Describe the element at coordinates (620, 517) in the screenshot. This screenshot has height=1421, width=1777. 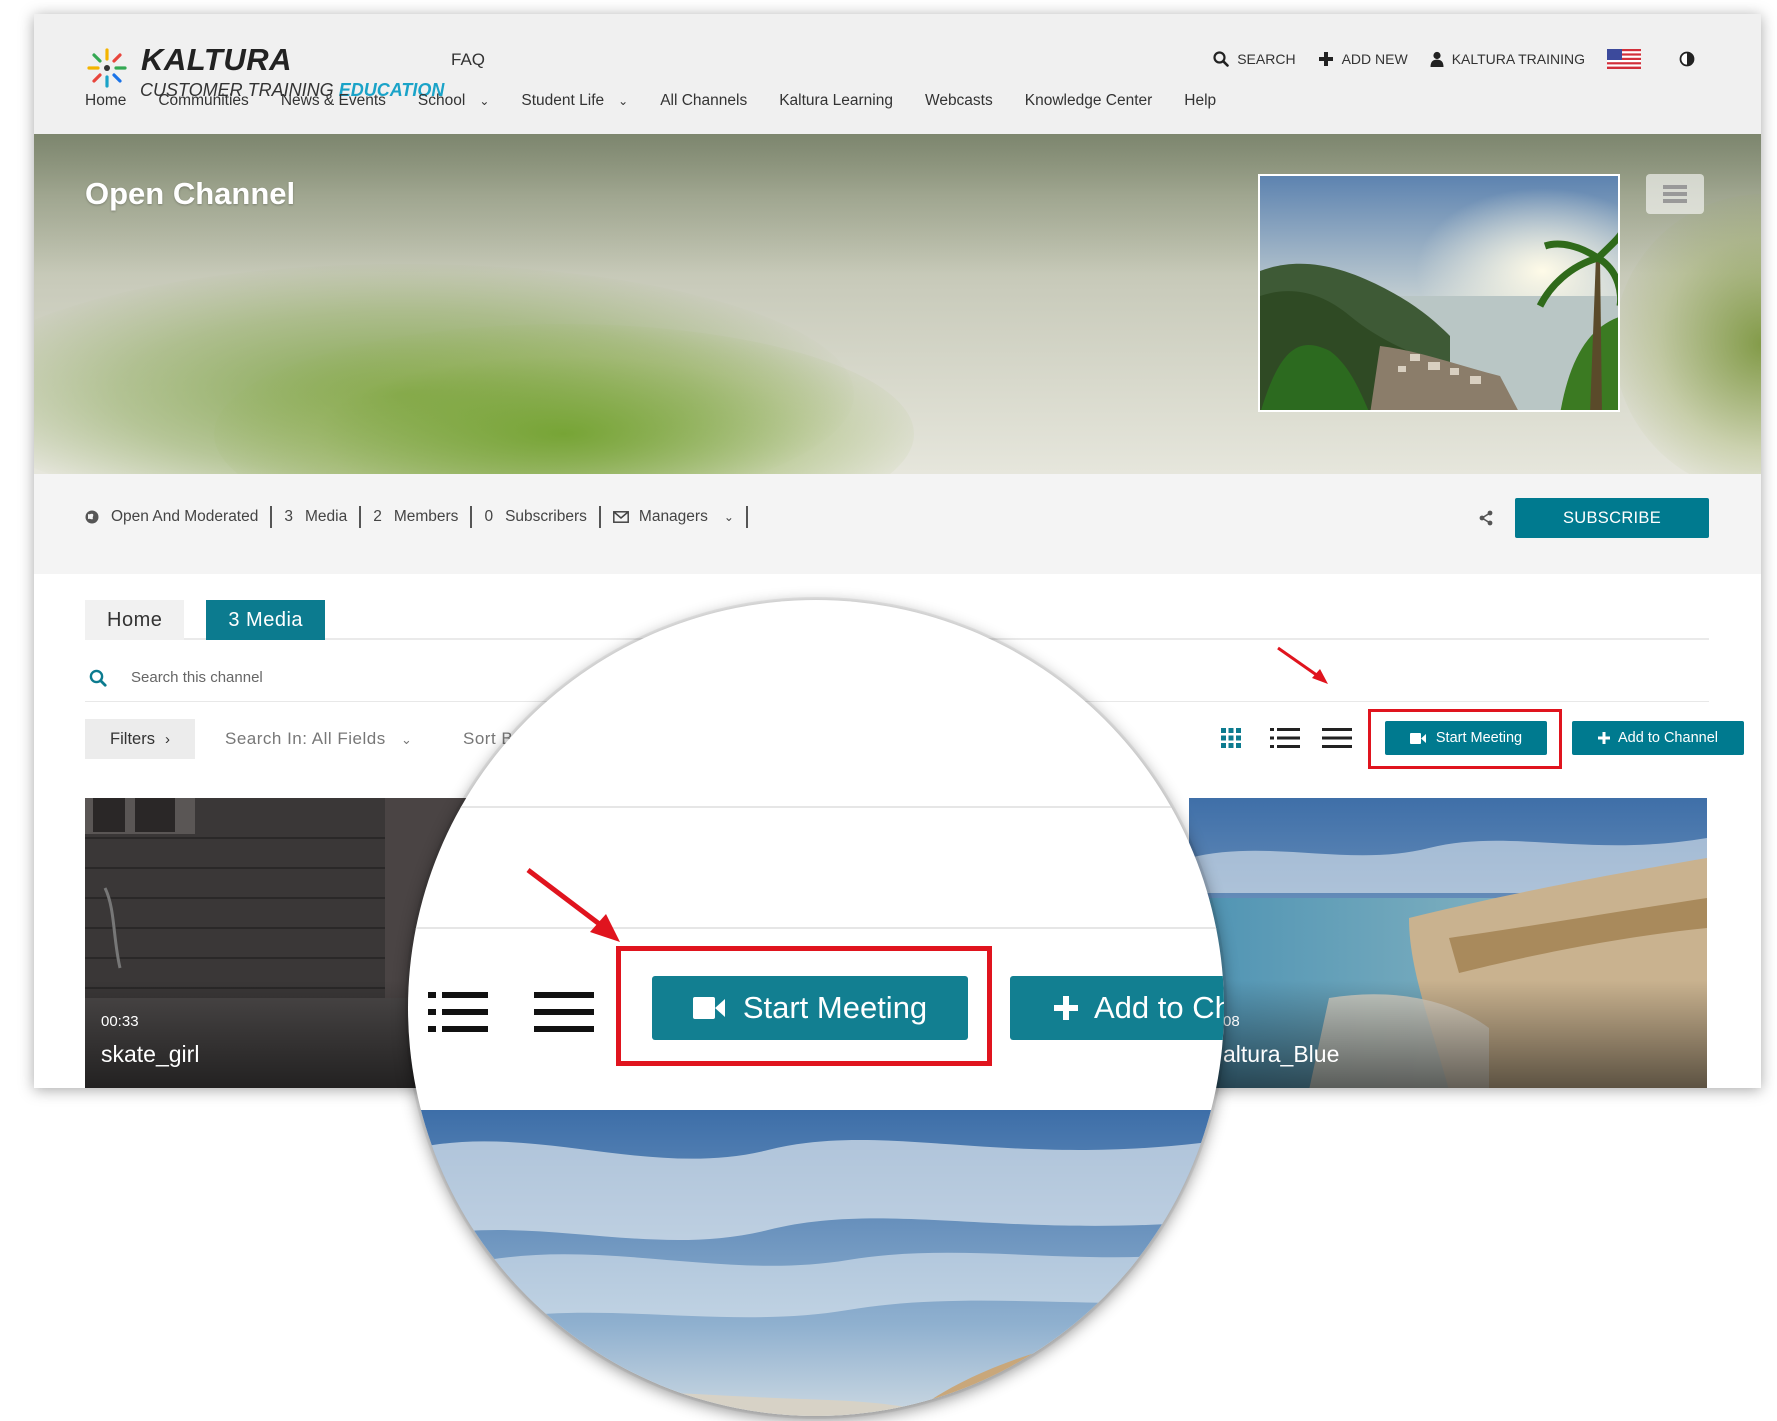
I see `envelope-icon` at that location.